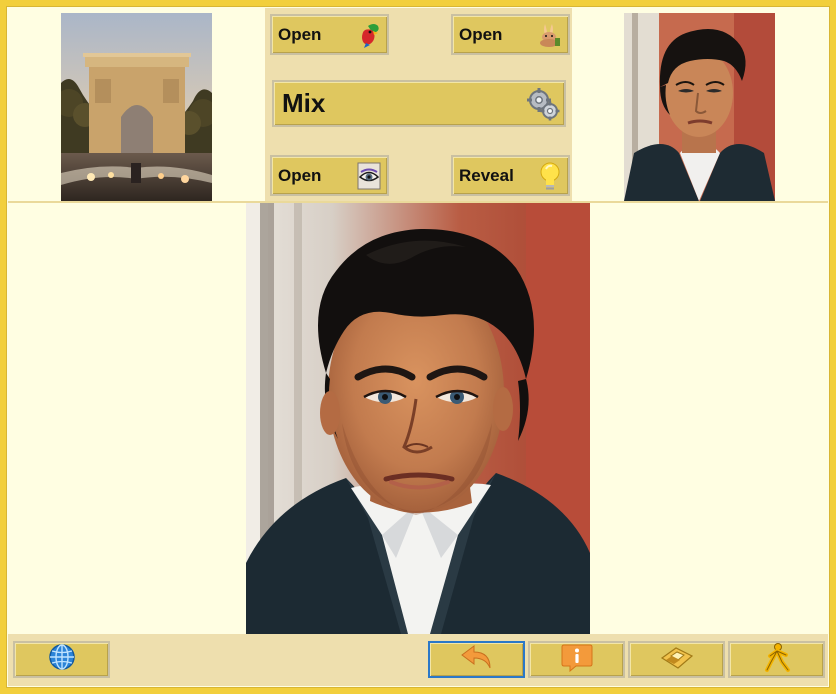  I want to click on open-parrot-button: Open, so click(329, 34).